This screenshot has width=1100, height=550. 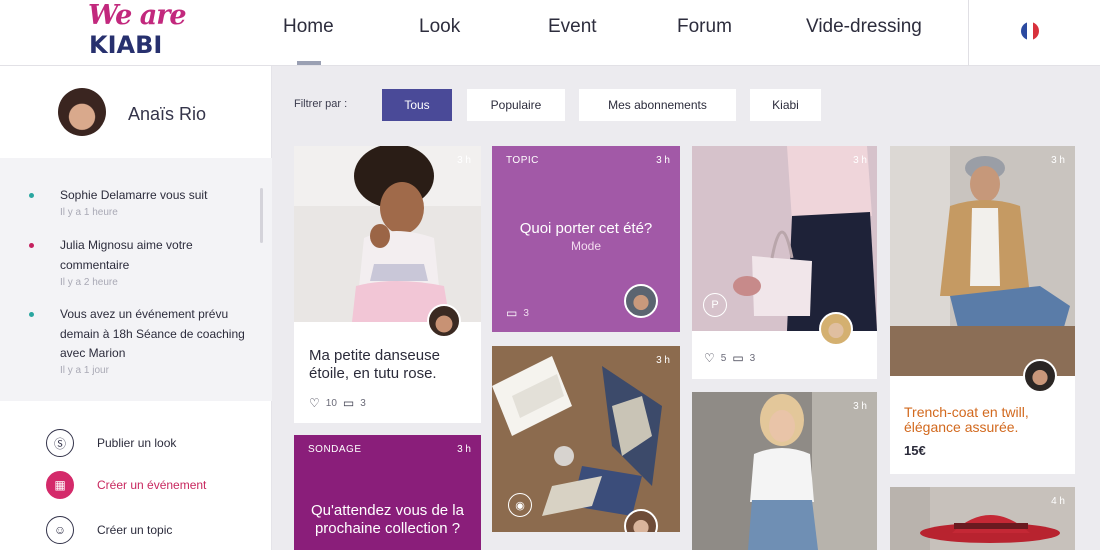 I want to click on user-profile: Anaïs Rio, so click(x=136, y=112).